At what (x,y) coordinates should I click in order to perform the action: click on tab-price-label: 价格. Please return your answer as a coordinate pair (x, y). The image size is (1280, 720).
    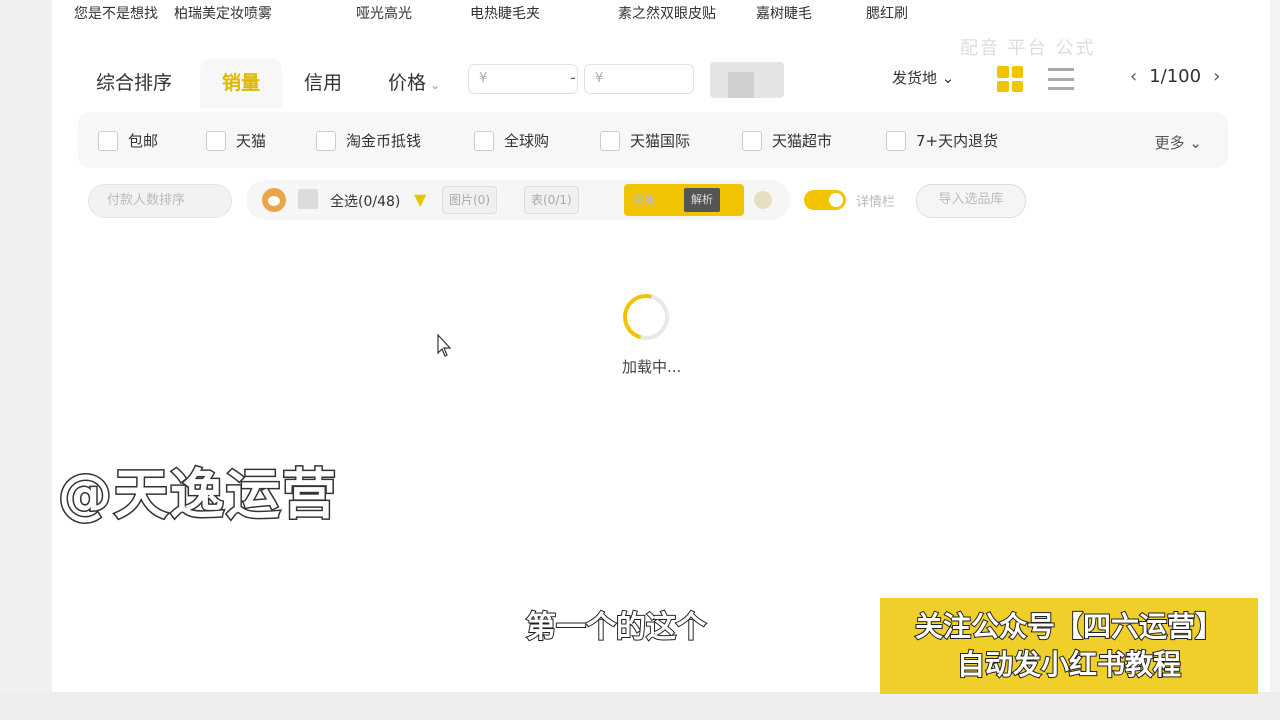
    Looking at the image, I should click on (407, 83).